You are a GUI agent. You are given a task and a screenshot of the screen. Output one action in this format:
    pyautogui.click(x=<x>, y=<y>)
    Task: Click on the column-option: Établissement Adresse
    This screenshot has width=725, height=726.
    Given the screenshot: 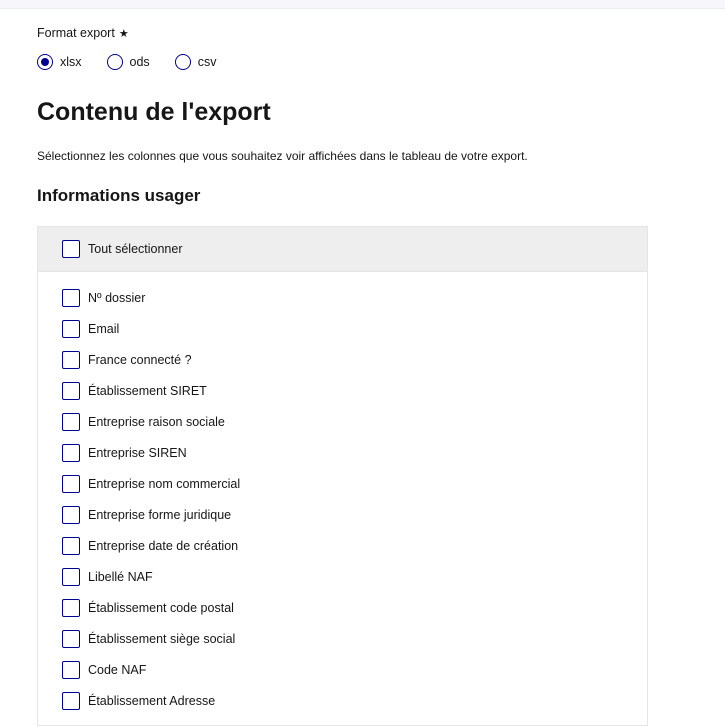 What is the action you would take?
    pyautogui.click(x=342, y=700)
    